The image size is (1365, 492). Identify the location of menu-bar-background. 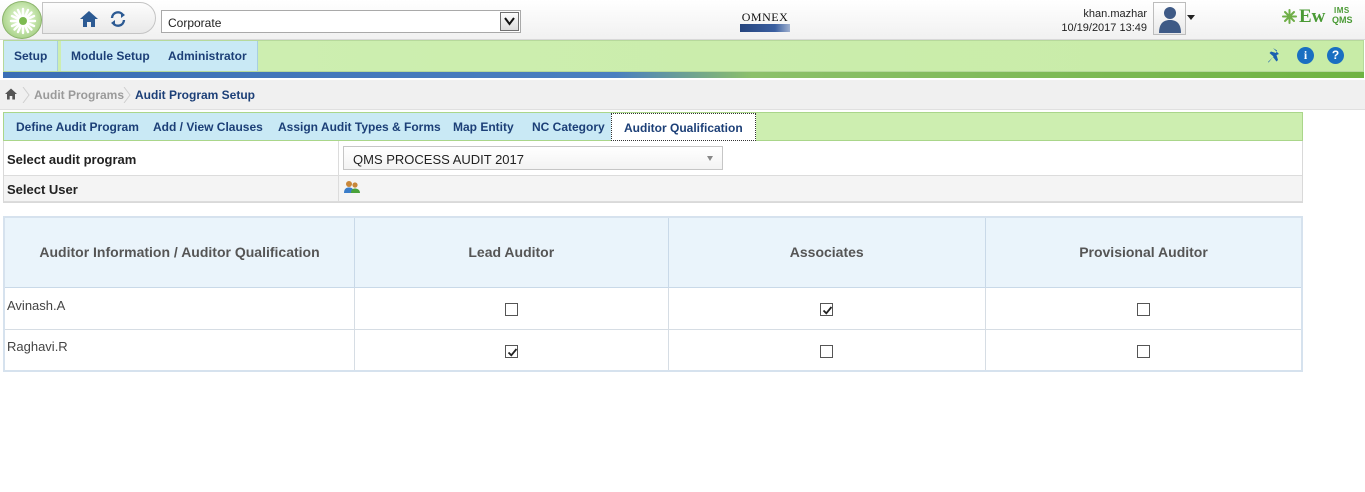
(808, 56).